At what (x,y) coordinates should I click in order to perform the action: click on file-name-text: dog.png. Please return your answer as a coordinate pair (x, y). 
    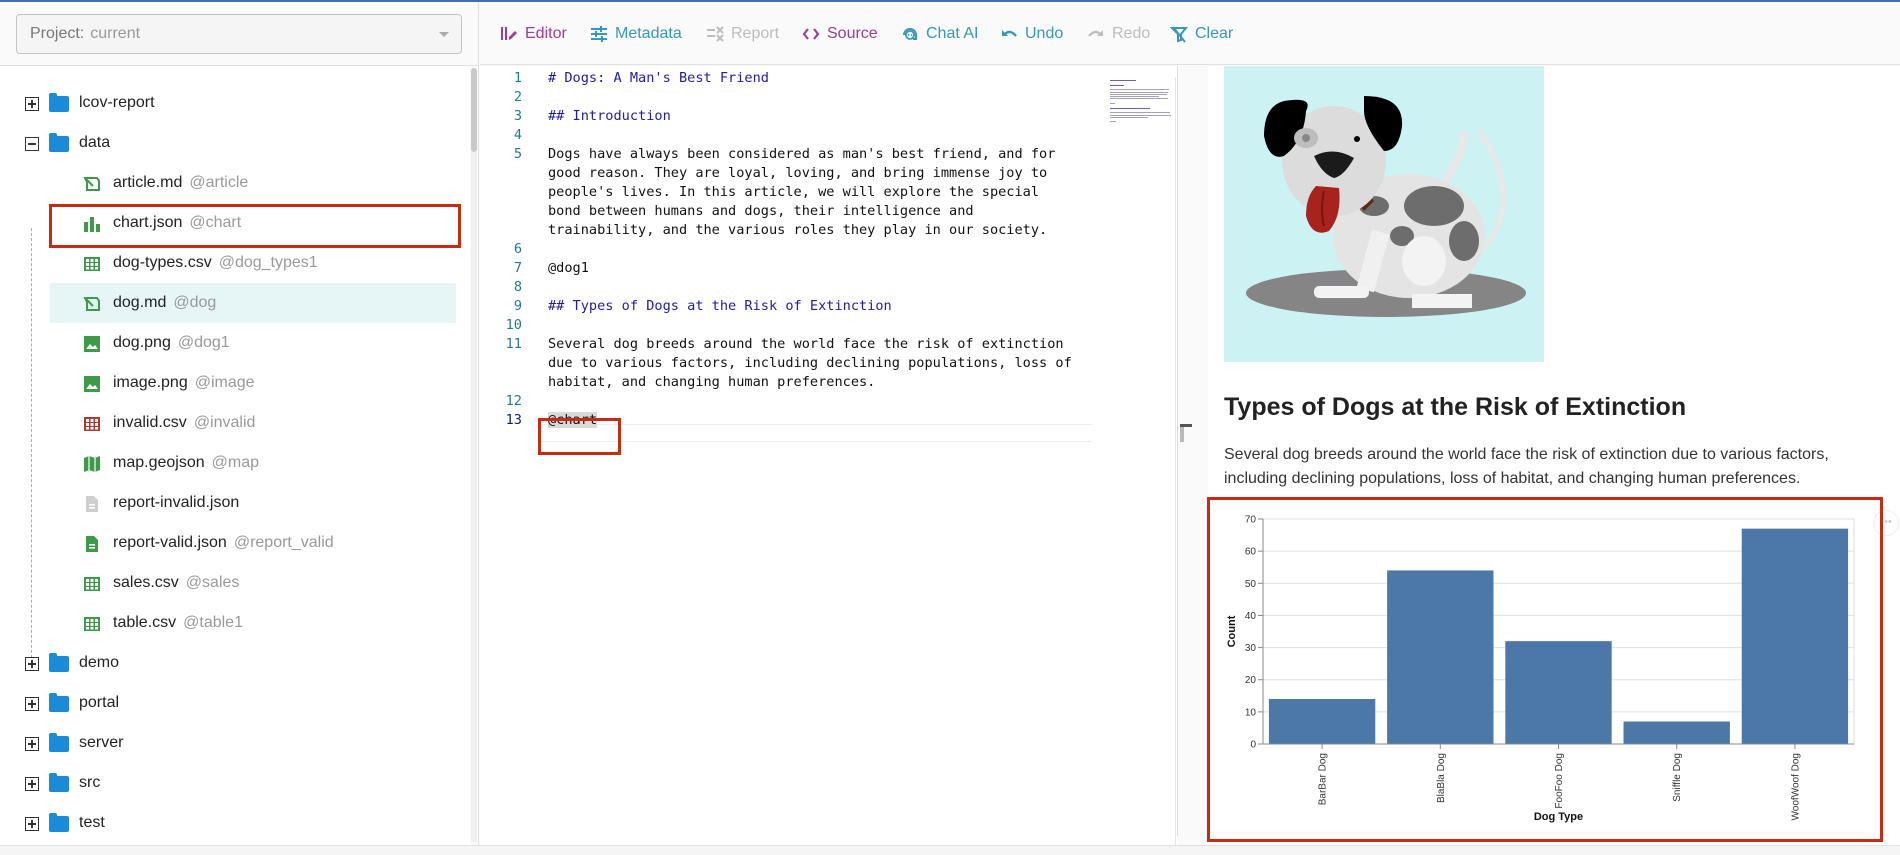
    Looking at the image, I should click on (142, 342).